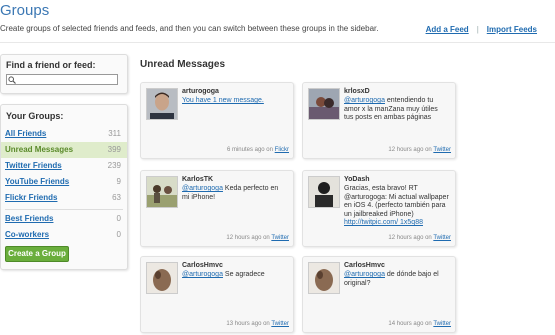 The image size is (555, 335). I want to click on group-name: Best Friends, so click(29, 218).